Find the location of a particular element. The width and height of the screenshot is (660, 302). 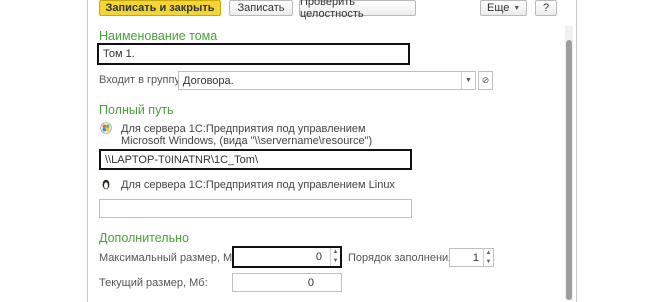

help-button: ? is located at coordinates (546, 8).